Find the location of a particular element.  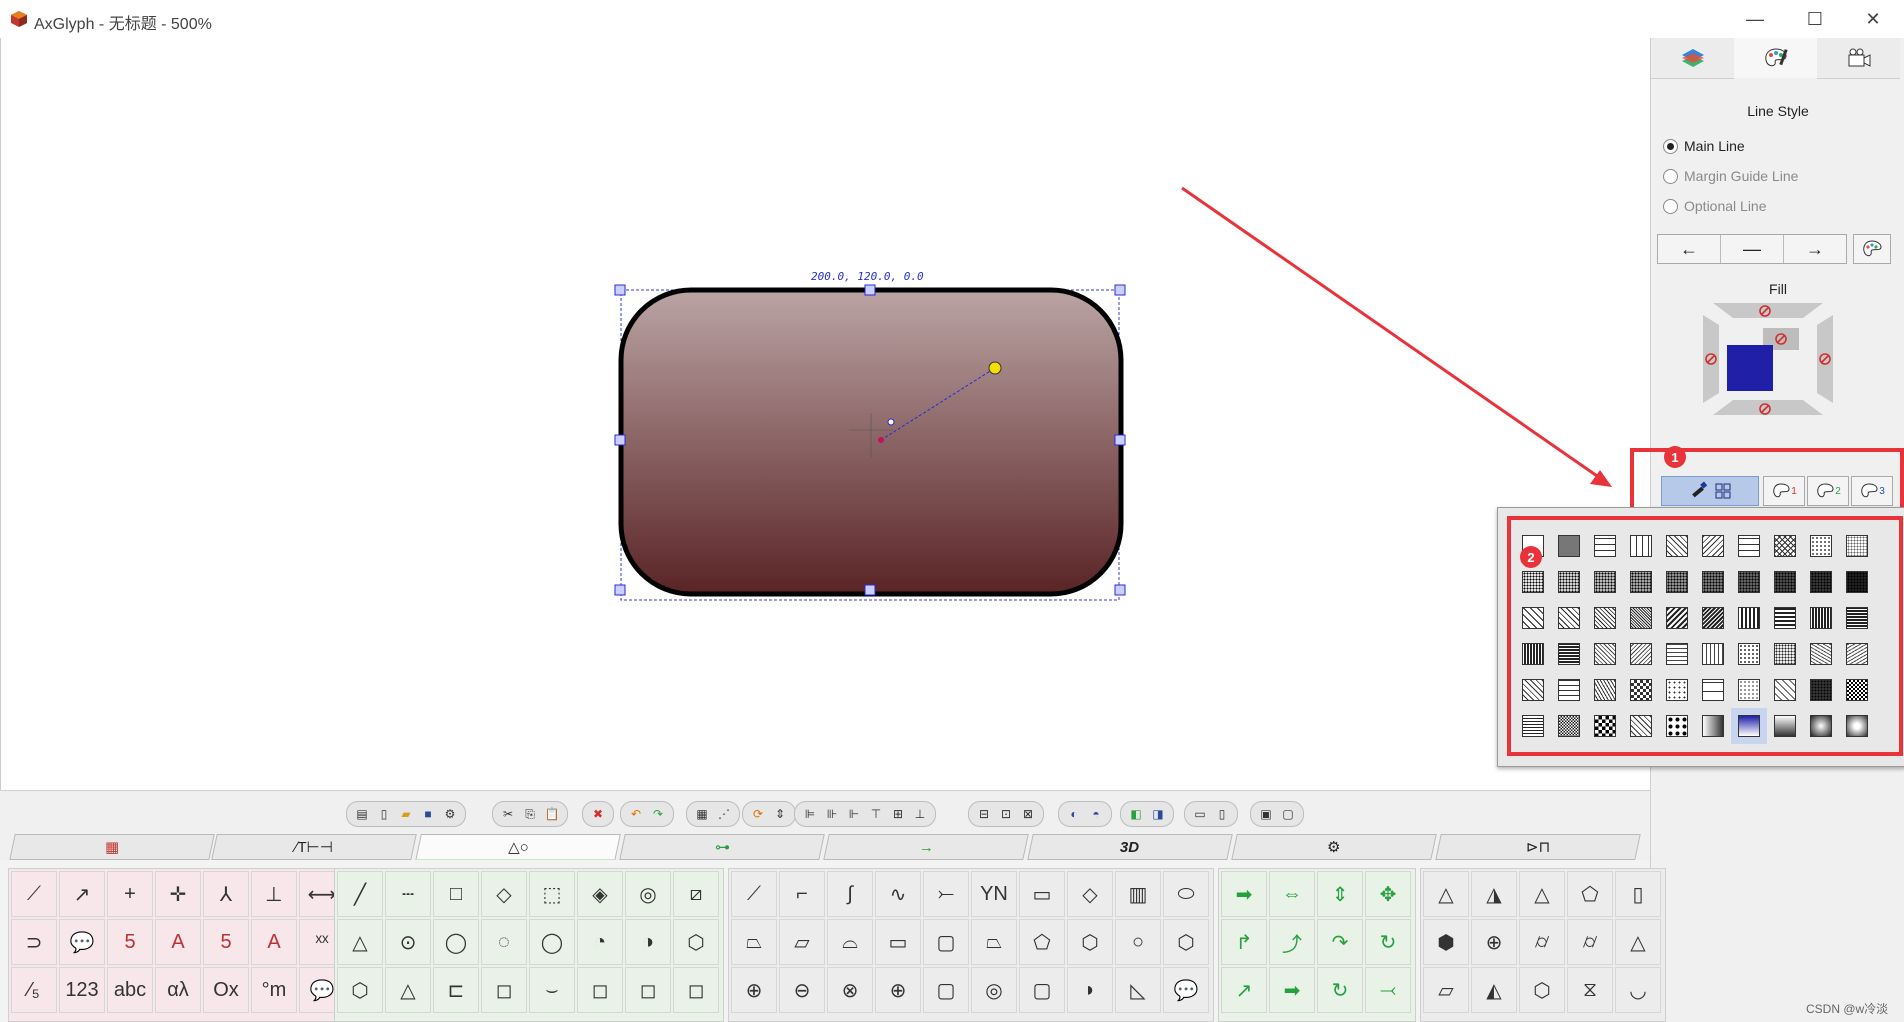

maximize-button: ☐ is located at coordinates (1815, 19).